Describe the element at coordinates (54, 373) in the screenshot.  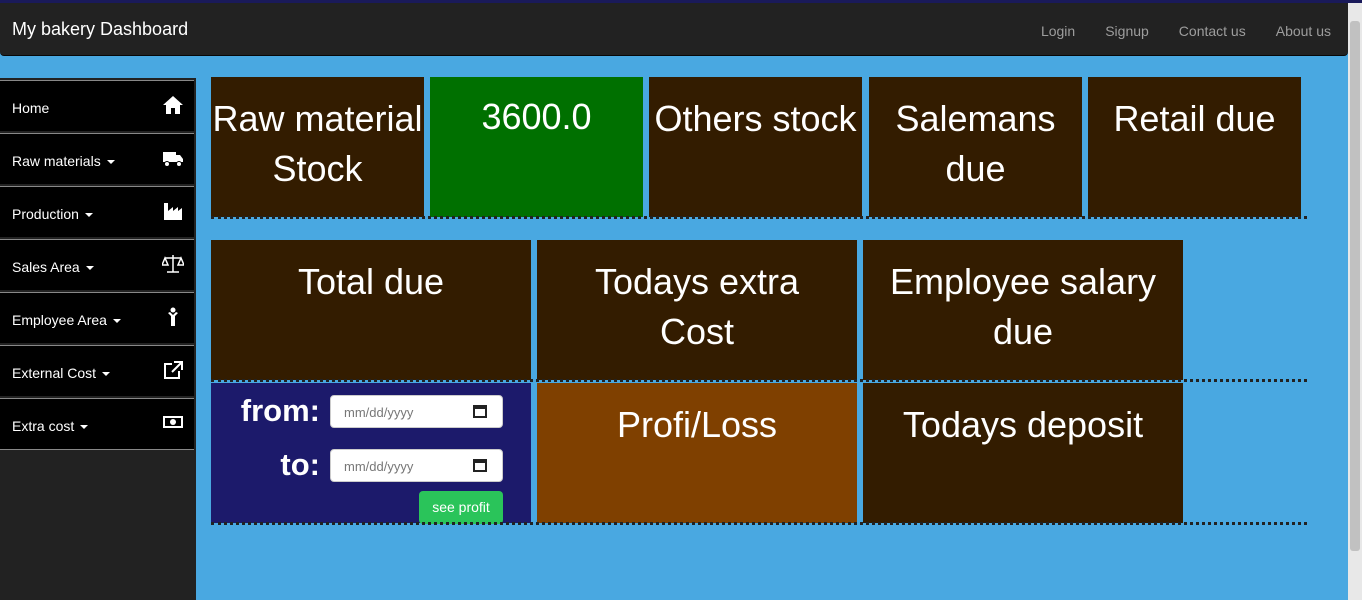
I see `sidebar-item-label: External Cost` at that location.